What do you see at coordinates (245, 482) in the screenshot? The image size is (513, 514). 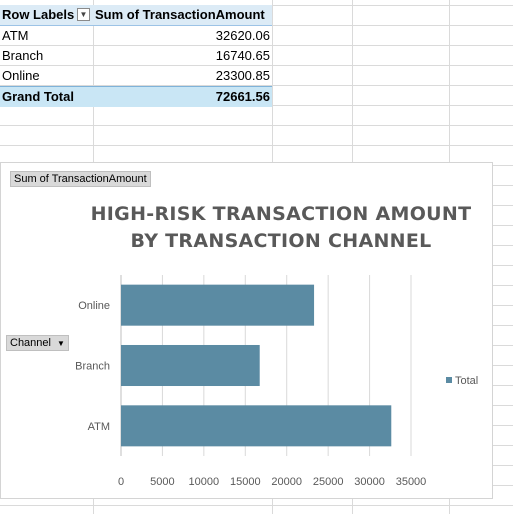 I see `x-tick-label: 15000` at bounding box center [245, 482].